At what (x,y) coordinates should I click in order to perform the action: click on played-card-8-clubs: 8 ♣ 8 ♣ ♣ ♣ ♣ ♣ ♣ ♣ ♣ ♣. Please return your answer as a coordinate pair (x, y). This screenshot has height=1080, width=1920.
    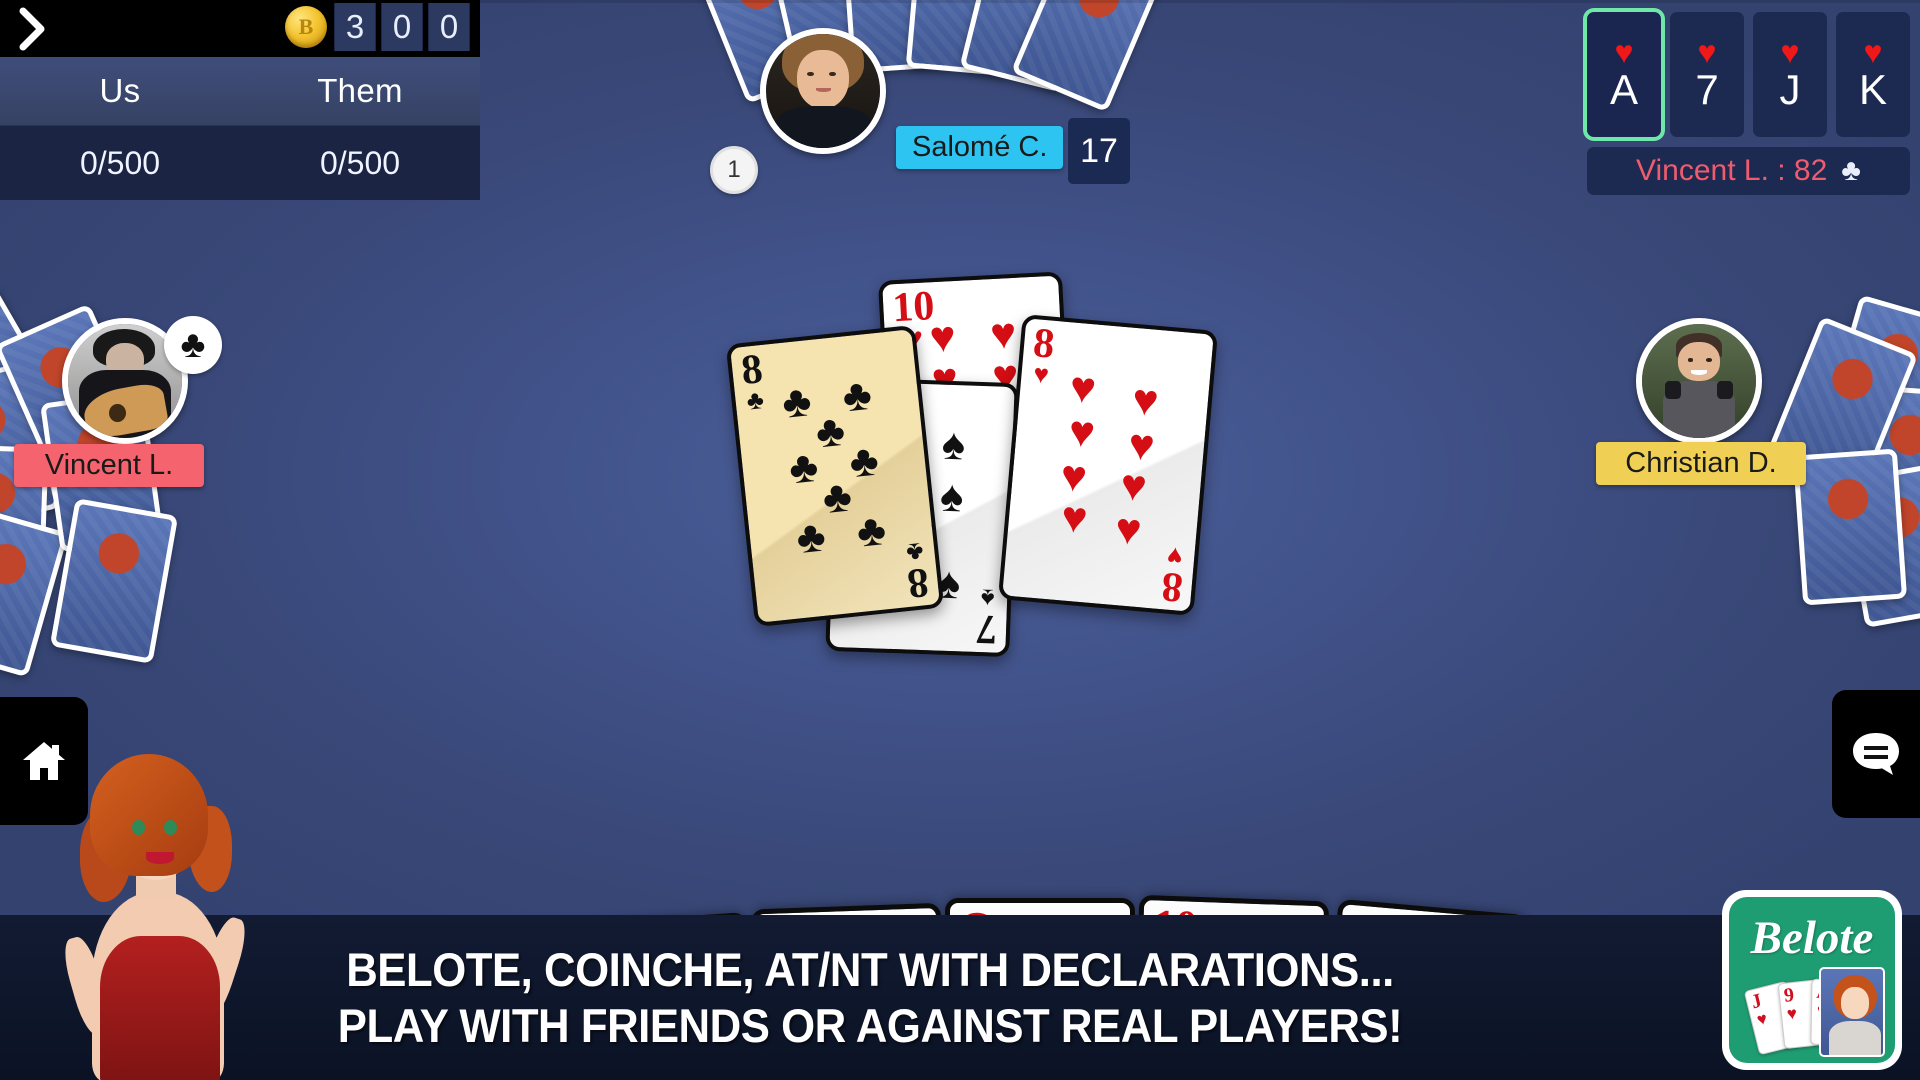
    Looking at the image, I should click on (835, 476).